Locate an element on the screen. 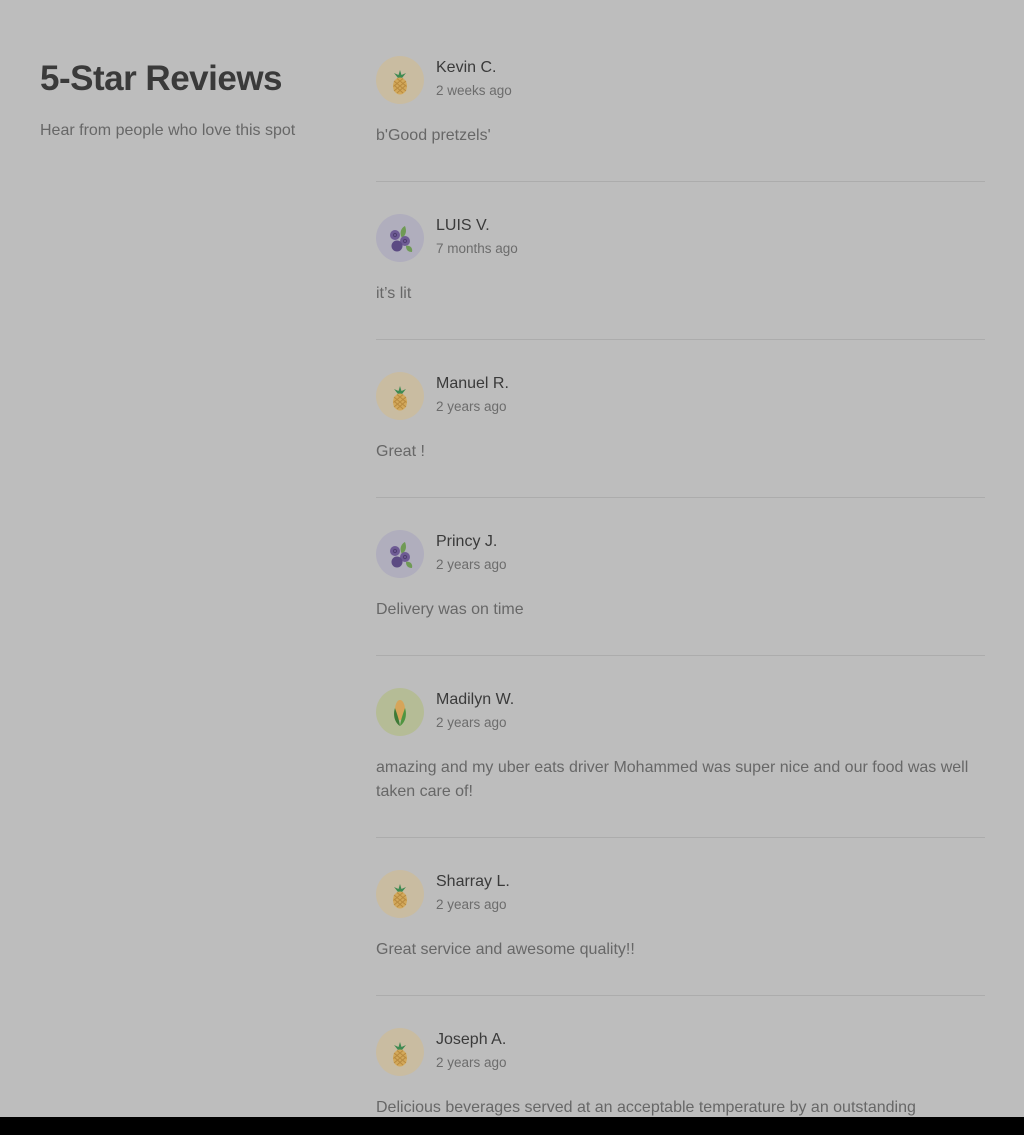  review-text: Delivery was on time is located at coordinates (450, 609).